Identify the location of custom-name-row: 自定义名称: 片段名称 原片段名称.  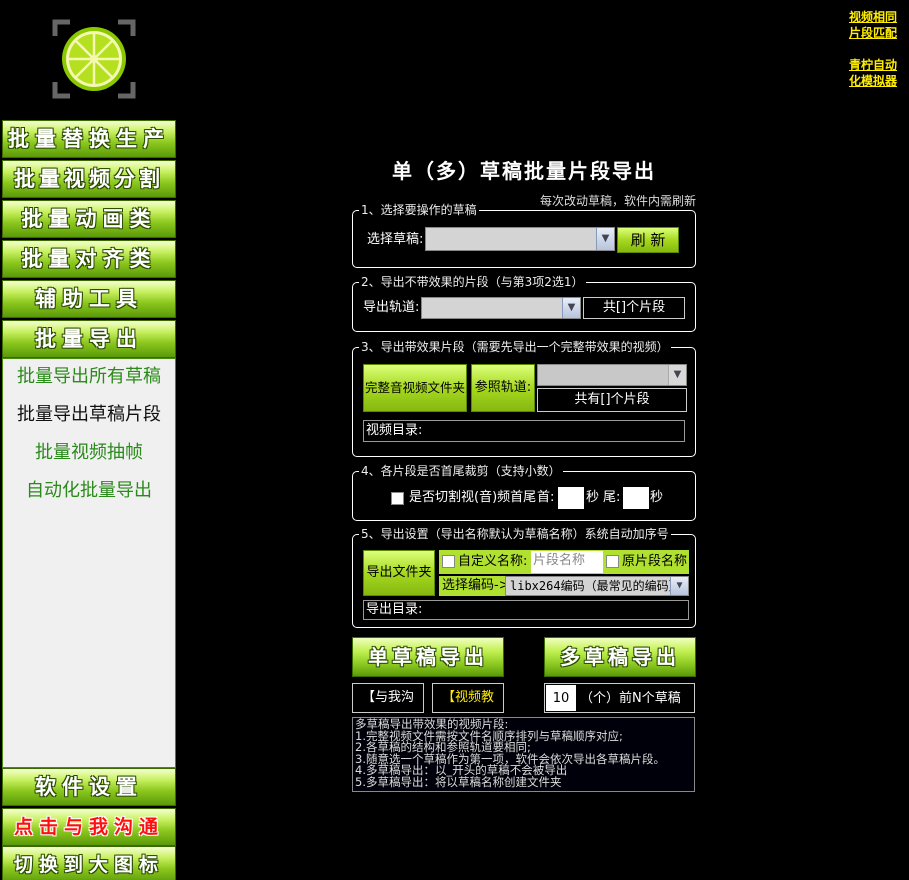
(564, 562).